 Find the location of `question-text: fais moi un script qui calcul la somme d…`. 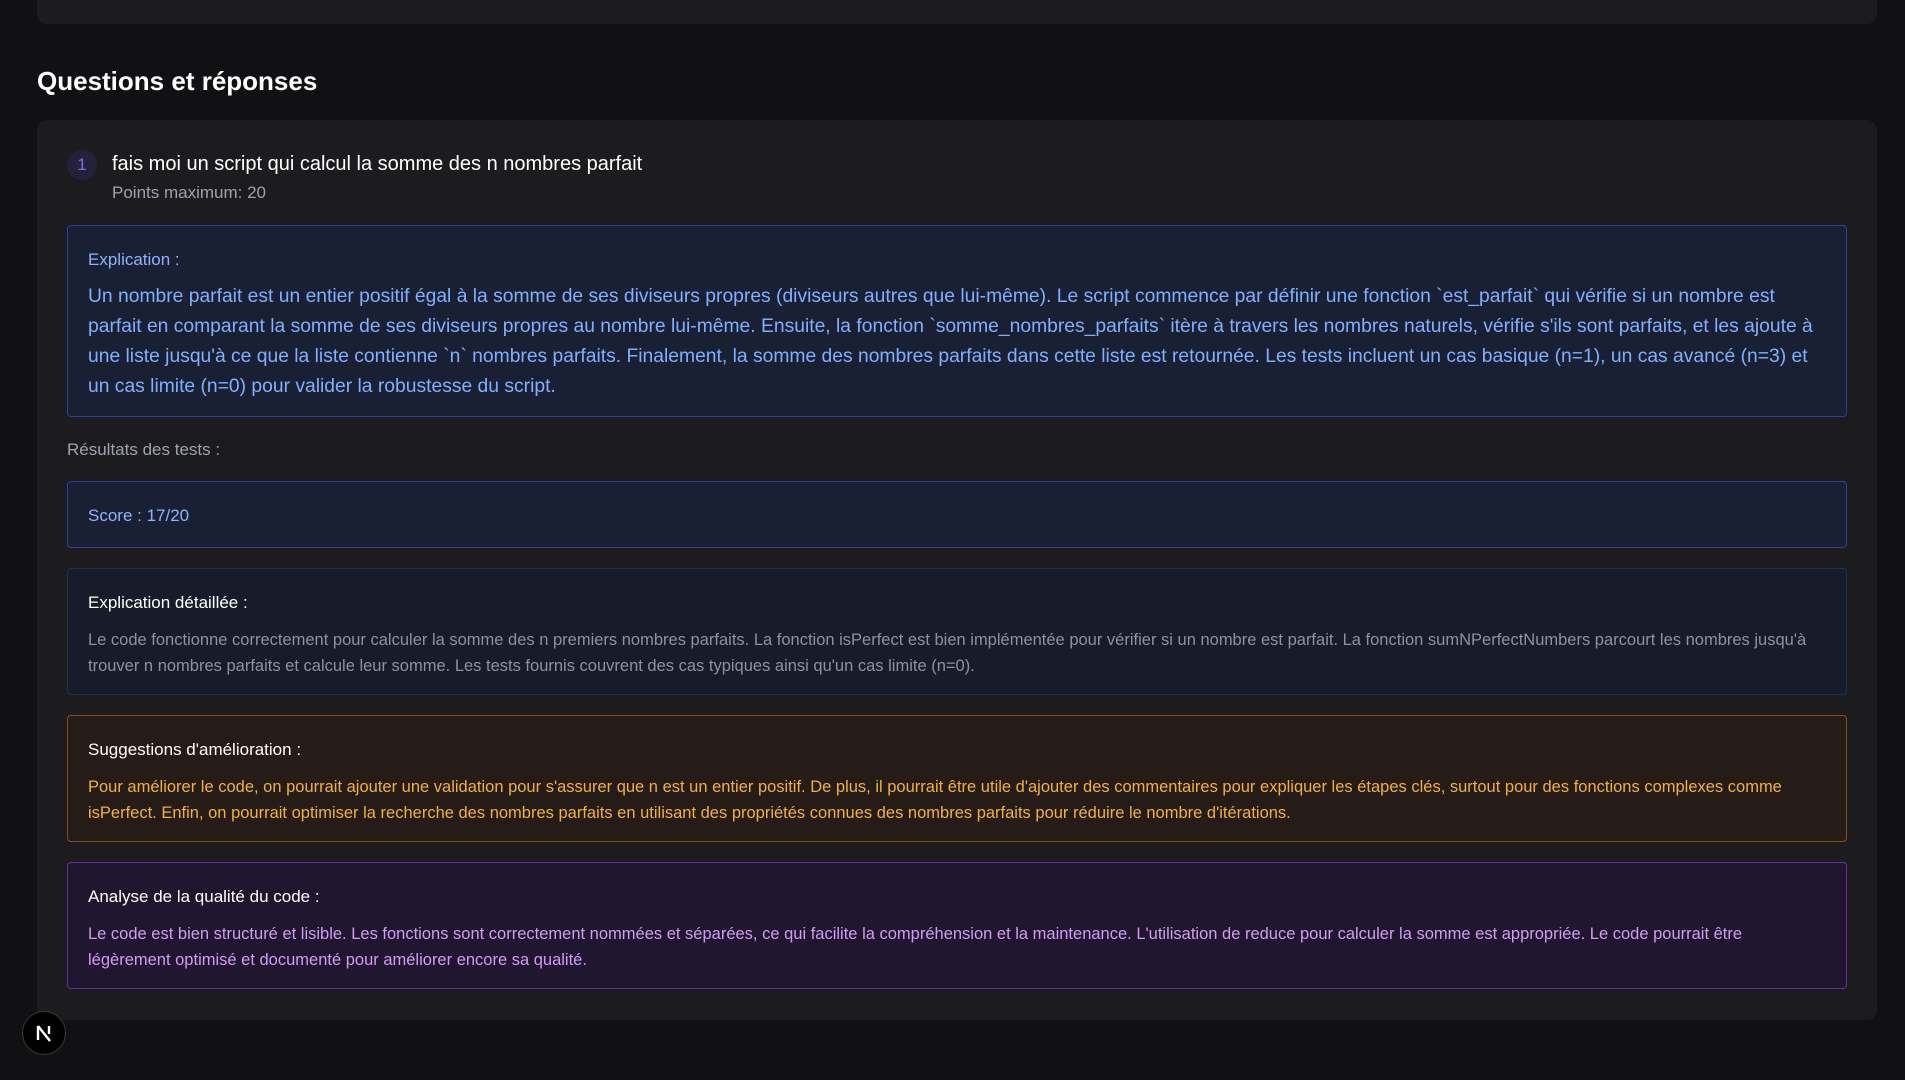

question-text: fais moi un script qui calcul la somme d… is located at coordinates (377, 164).